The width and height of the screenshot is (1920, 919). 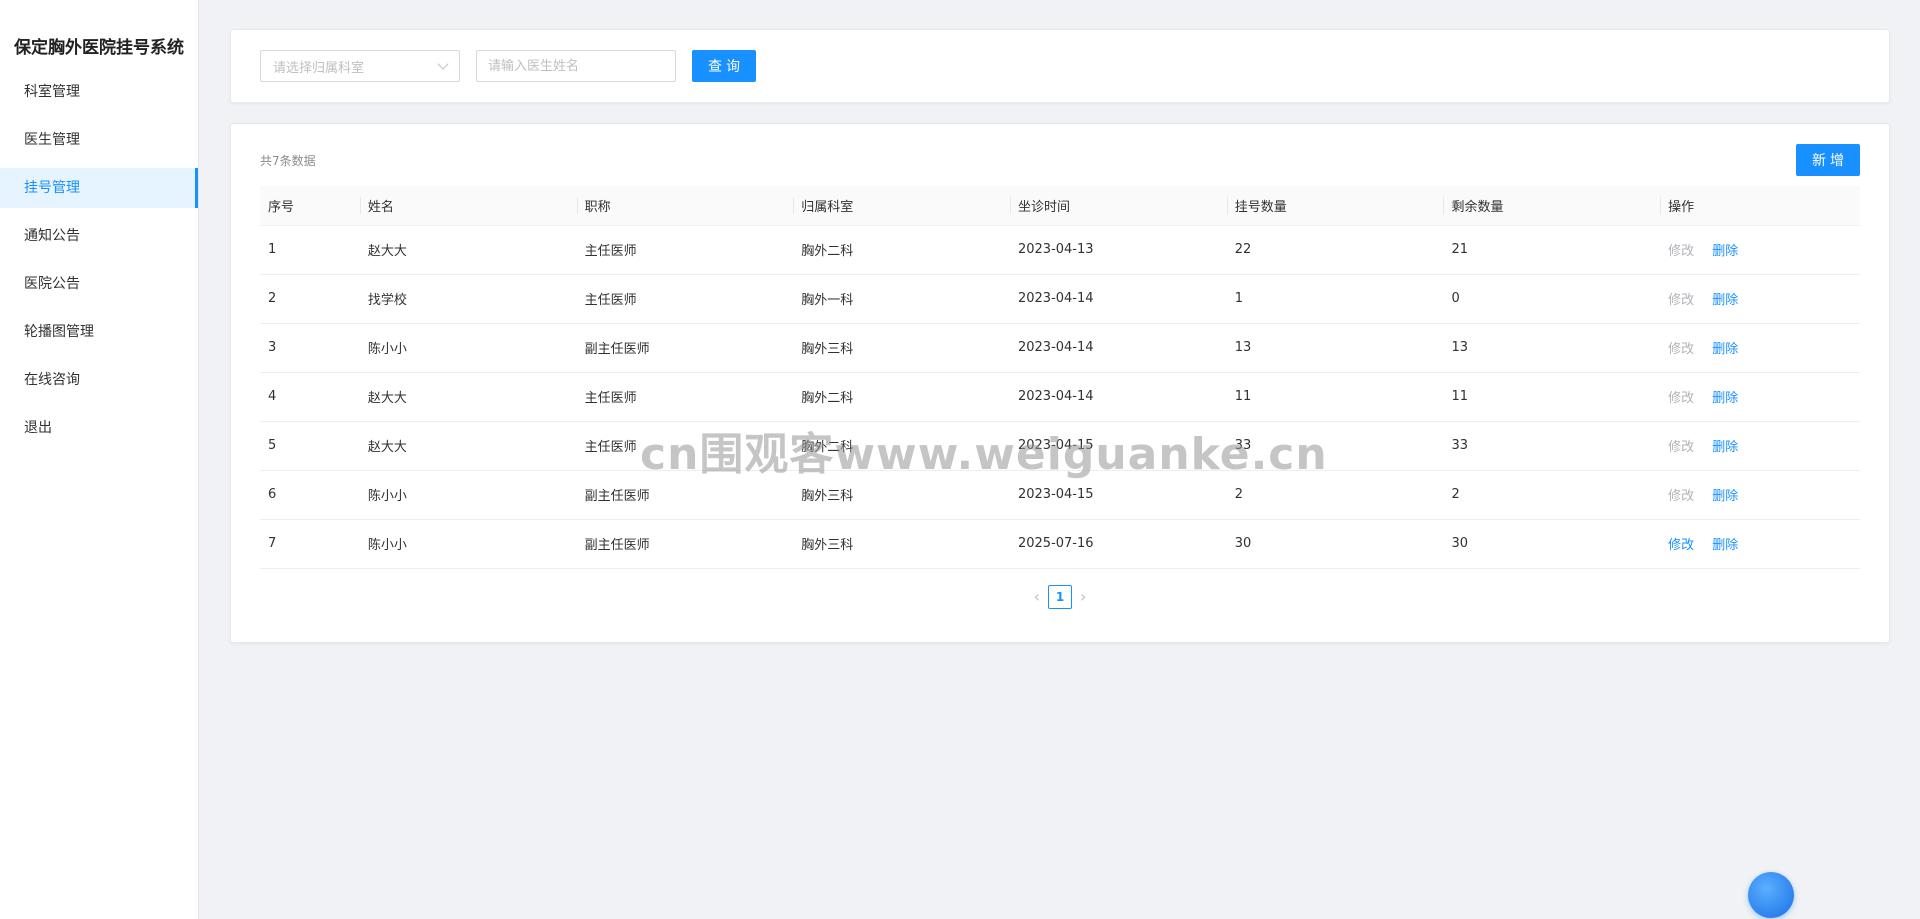 What do you see at coordinates (1552, 299) in the screenshot?
I see `cell-remaining: 0` at bounding box center [1552, 299].